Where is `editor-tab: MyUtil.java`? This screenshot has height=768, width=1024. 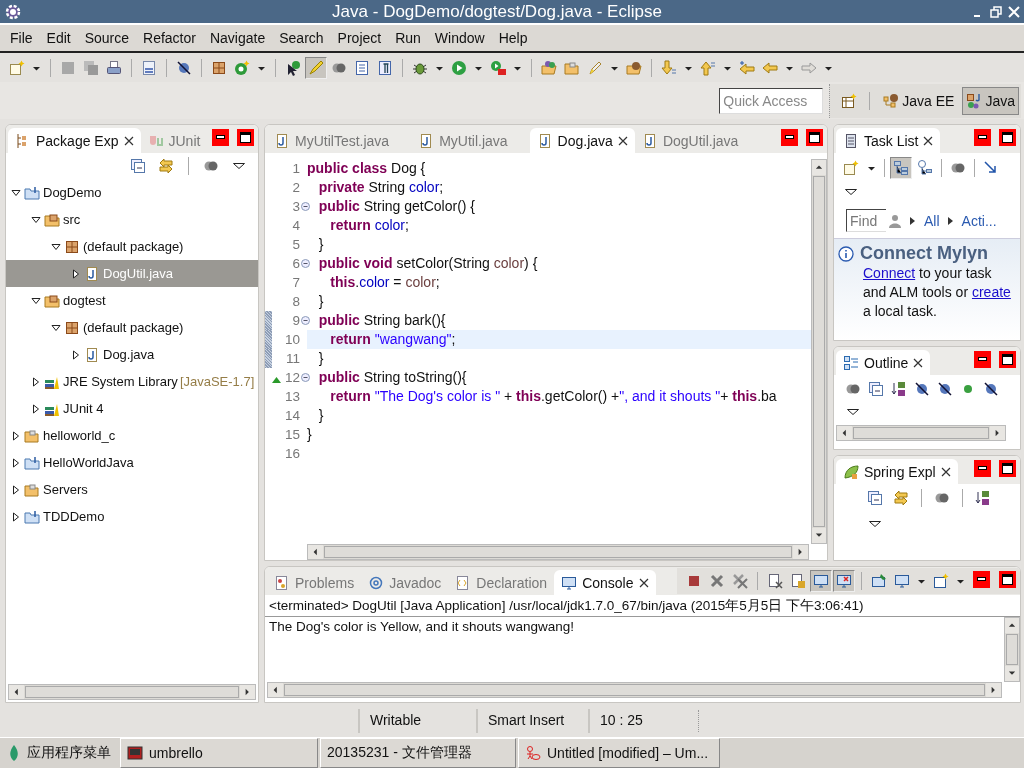
editor-tab: MyUtil.java is located at coordinates (470, 140).